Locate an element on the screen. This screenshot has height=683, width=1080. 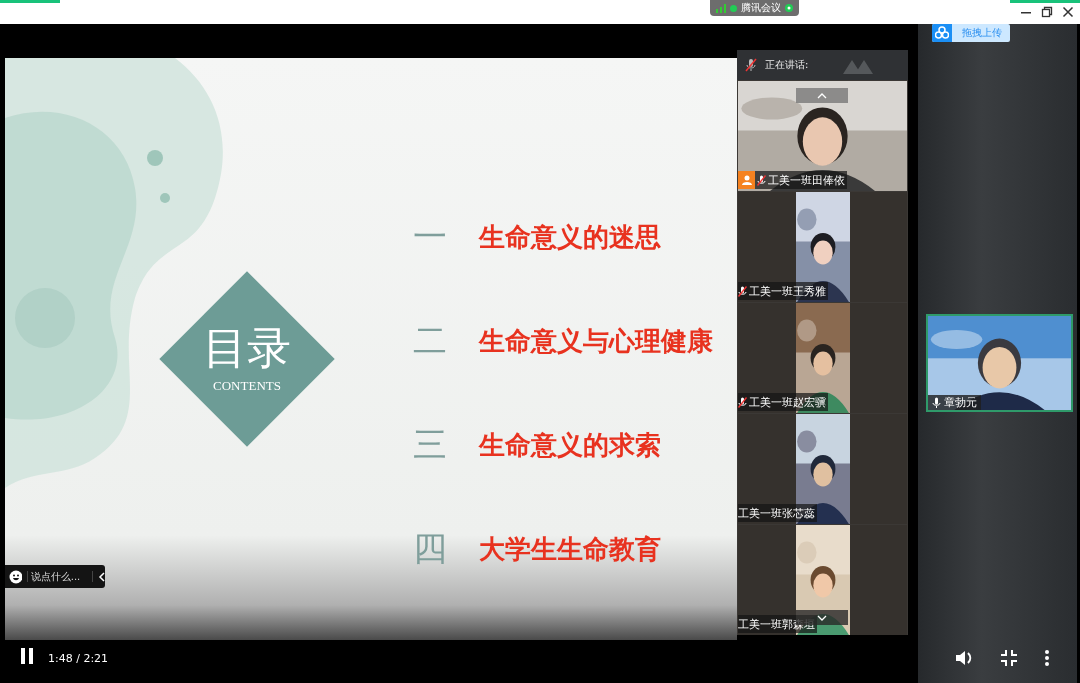
item-title: 生命意义与心理健康 is located at coordinates (596, 341).